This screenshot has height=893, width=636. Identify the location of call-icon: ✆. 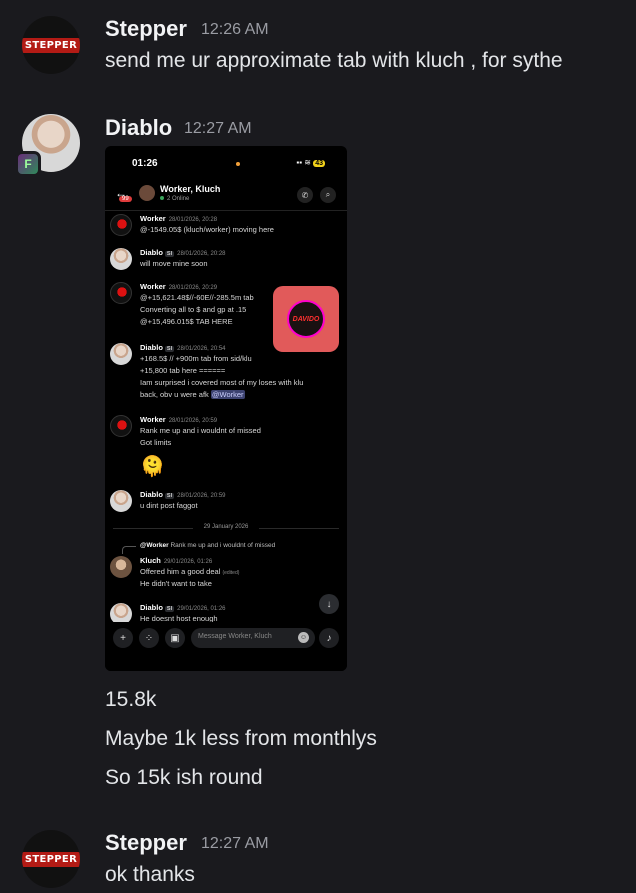
(305, 195).